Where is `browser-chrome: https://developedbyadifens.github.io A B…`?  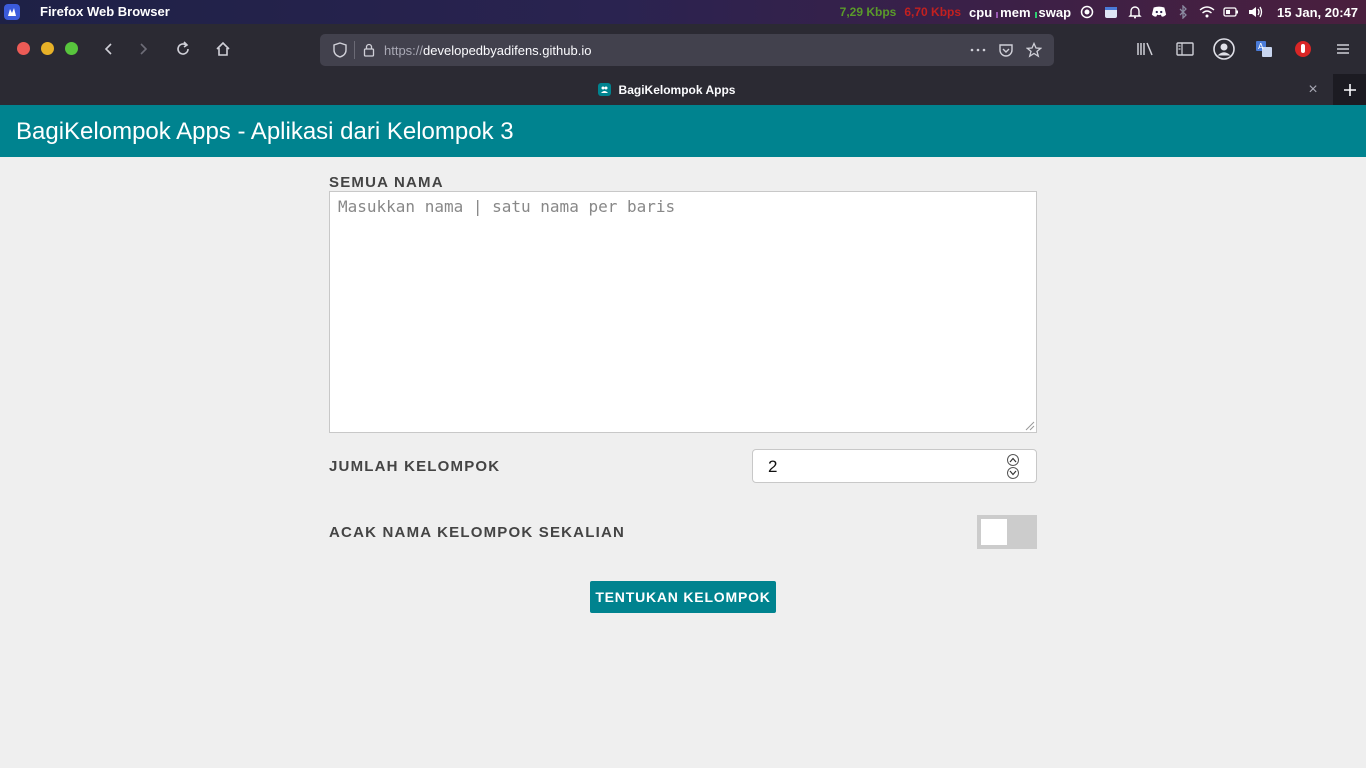 browser-chrome: https://developedbyadifens.github.io A B… is located at coordinates (683, 64).